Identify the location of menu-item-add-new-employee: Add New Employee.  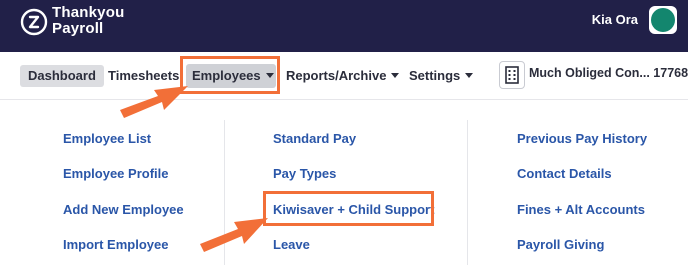
(123, 210).